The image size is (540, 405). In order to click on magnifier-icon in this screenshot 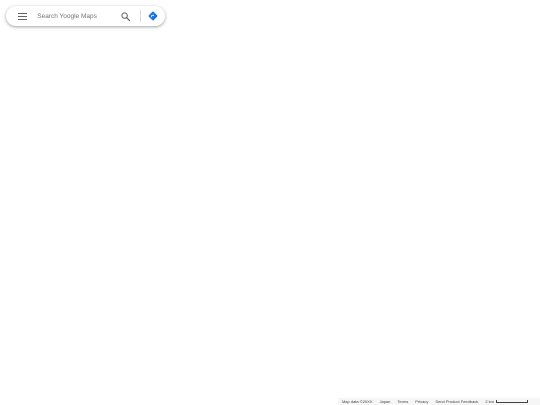, I will do `click(126, 16)`.